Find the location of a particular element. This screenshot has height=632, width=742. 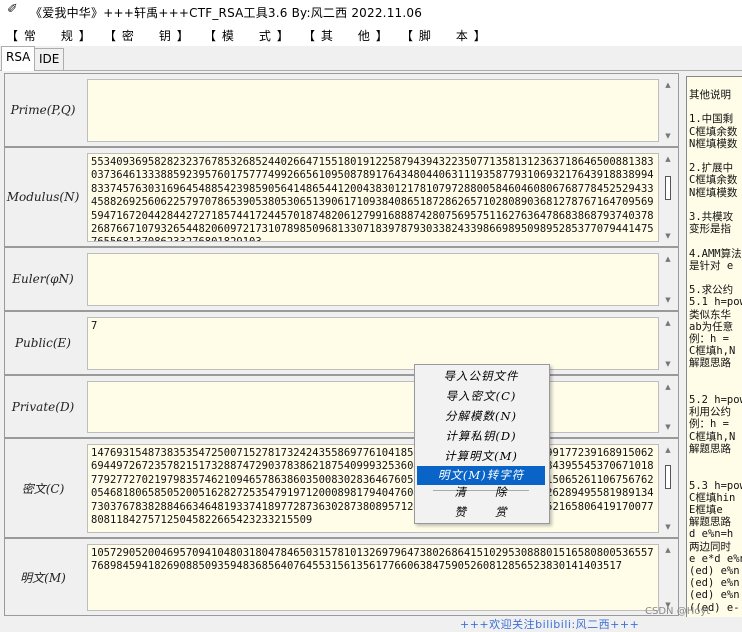

ciphertext-scrollbar: ▲ ▼ is located at coordinates (668, 488).